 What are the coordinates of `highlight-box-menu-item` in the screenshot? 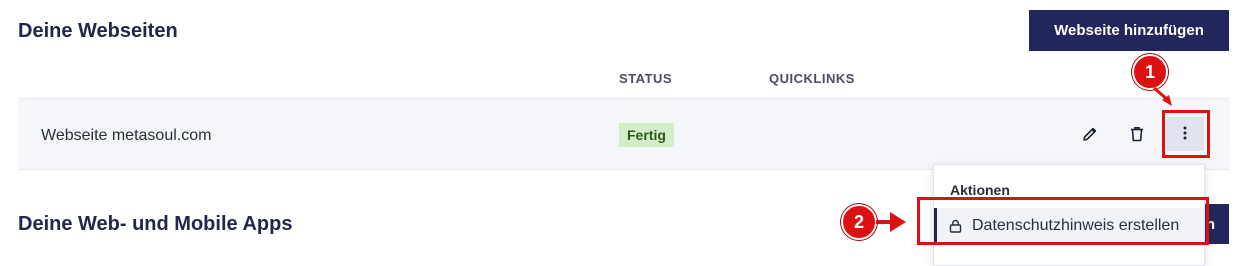 It's located at (1063, 221).